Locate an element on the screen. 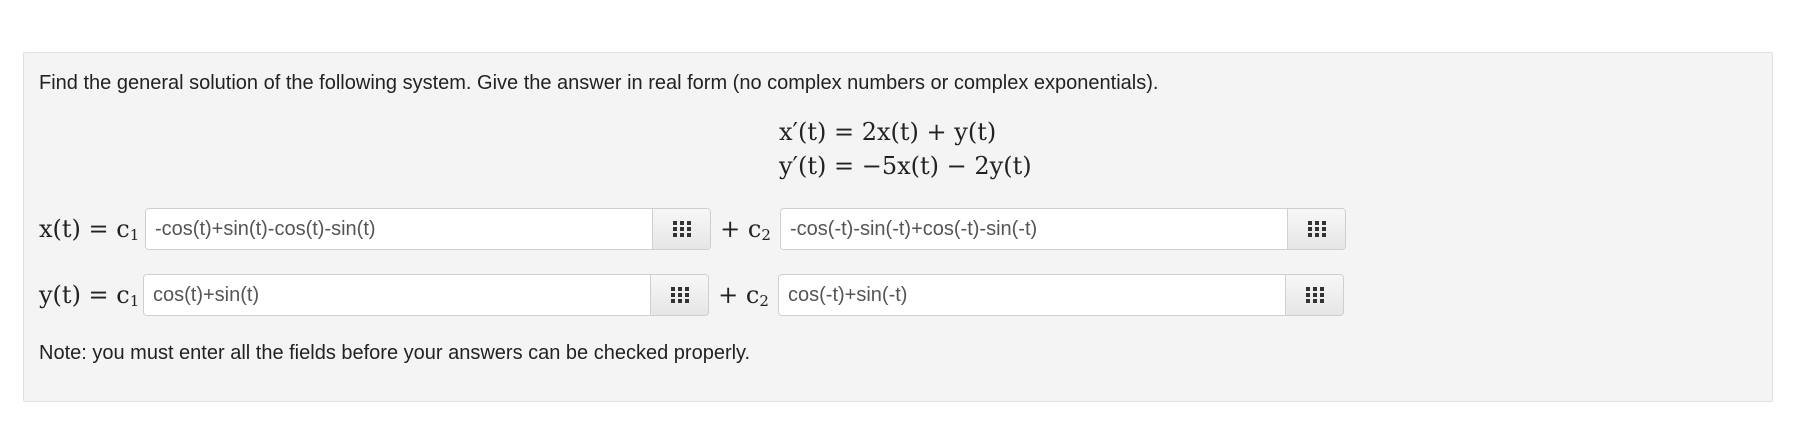 Image resolution: width=1798 pixels, height=432 pixels. x-c1-answer-field is located at coordinates (428, 229).